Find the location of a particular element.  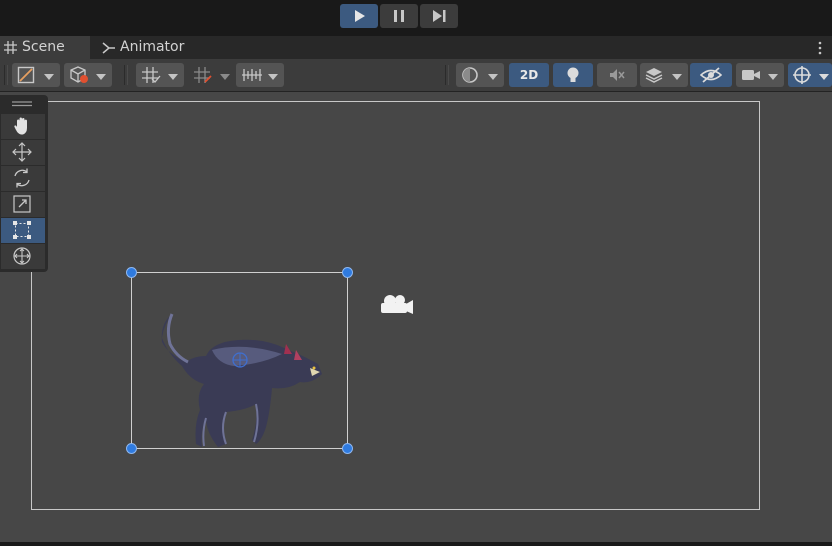

audio-toggle is located at coordinates (617, 75).